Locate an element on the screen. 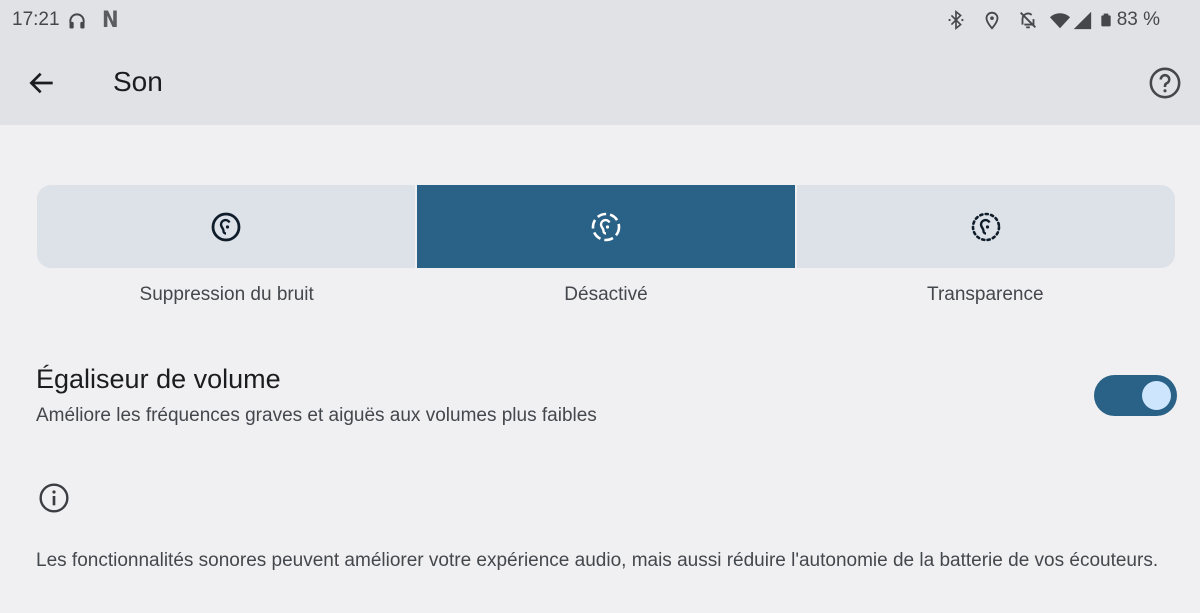 This screenshot has height=613, width=1200. noise-option-transparency is located at coordinates (986, 226).